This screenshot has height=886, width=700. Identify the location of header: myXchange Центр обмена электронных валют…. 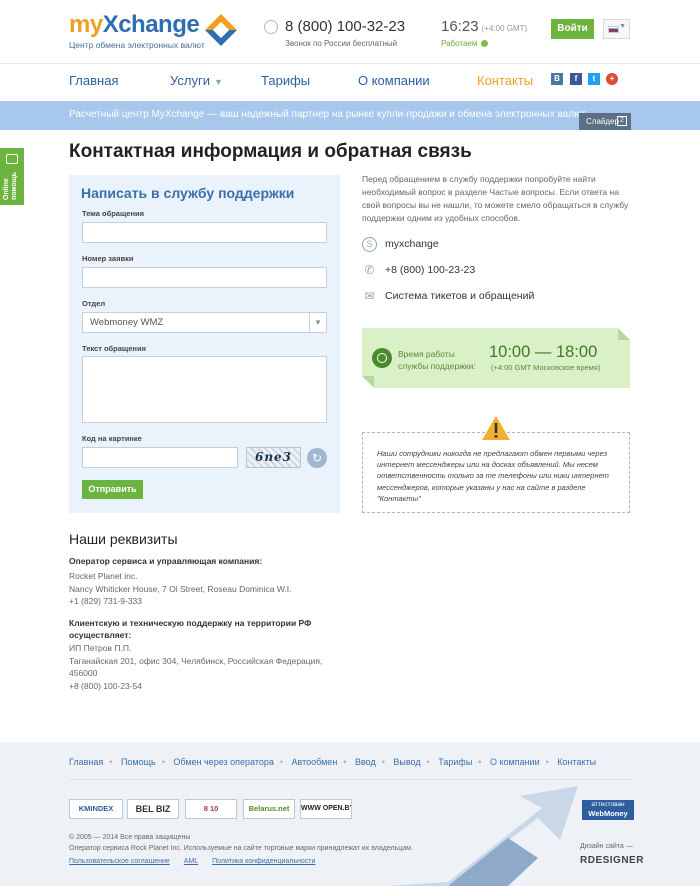
(350, 32).